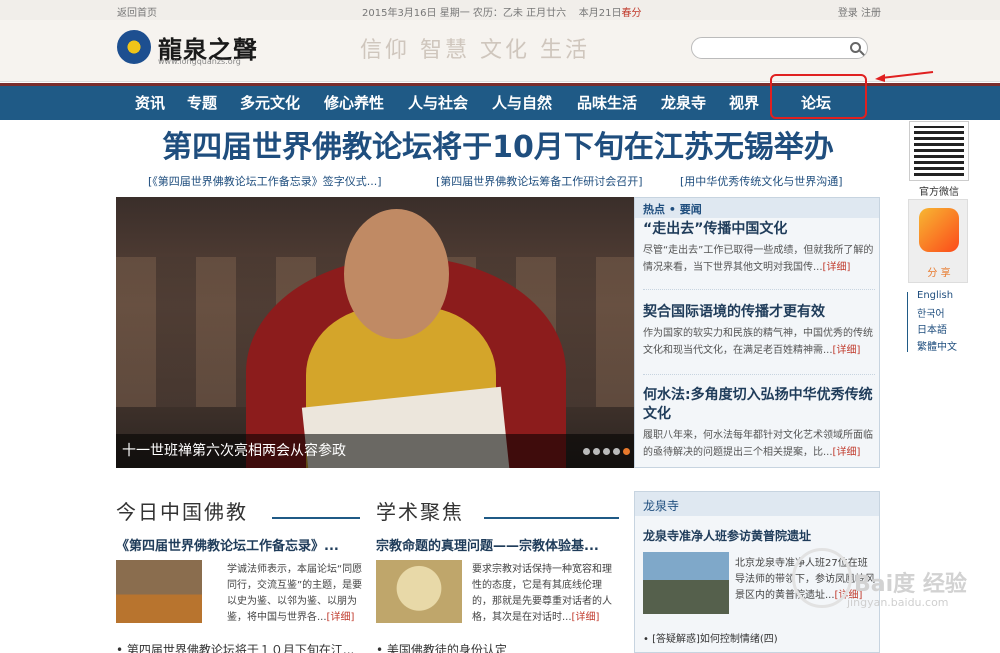 The width and height of the screenshot is (1000, 653). Describe the element at coordinates (935, 295) in the screenshot. I see `lang-english: English` at that location.